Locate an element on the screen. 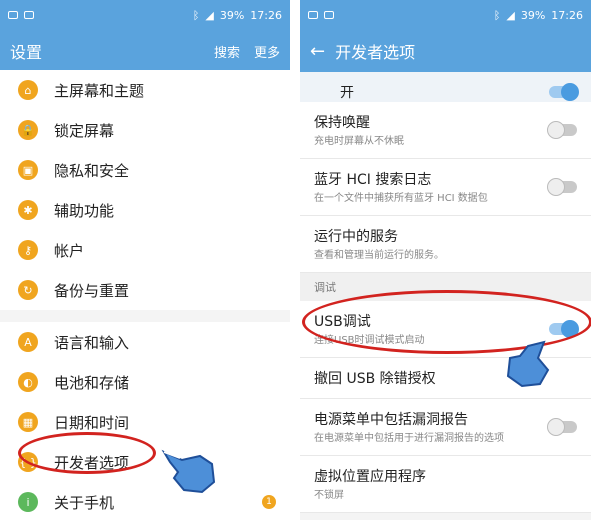 The image size is (591, 520). option-title: 保持唤醒 is located at coordinates (342, 123).